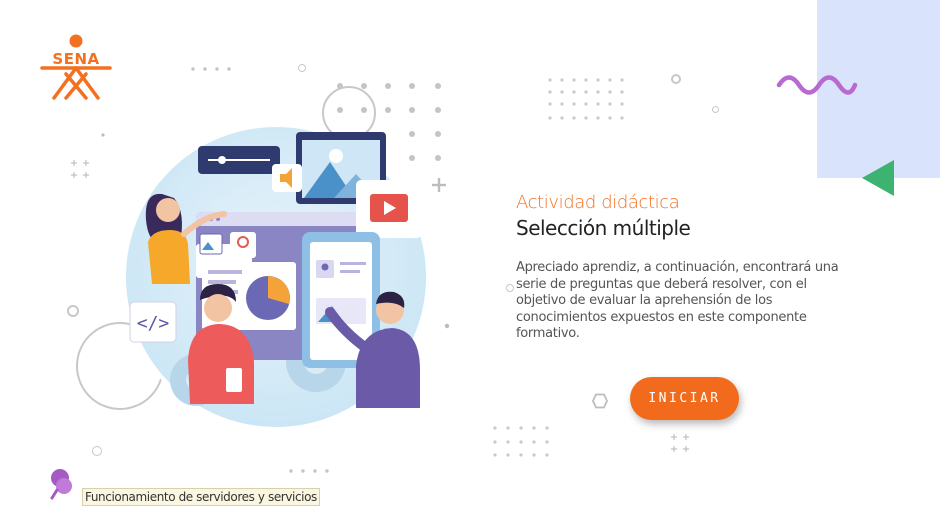 This screenshot has height=528, width=940. I want to click on start-button: INICIAR, so click(684, 398).